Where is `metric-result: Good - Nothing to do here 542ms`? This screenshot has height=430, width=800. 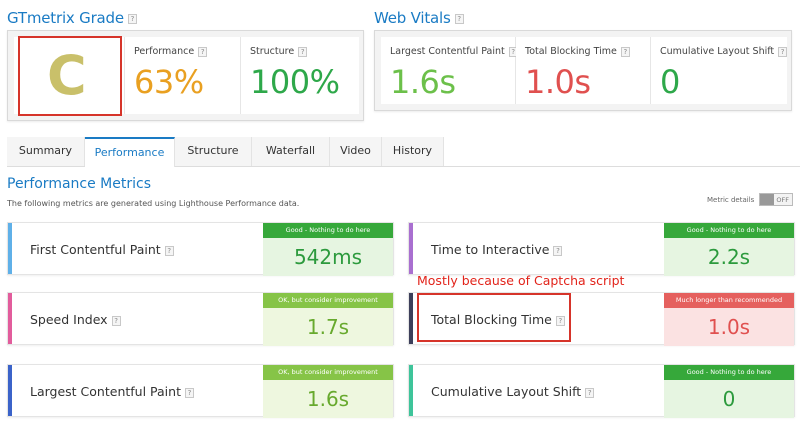 metric-result: Good - Nothing to do here 542ms is located at coordinates (328, 249).